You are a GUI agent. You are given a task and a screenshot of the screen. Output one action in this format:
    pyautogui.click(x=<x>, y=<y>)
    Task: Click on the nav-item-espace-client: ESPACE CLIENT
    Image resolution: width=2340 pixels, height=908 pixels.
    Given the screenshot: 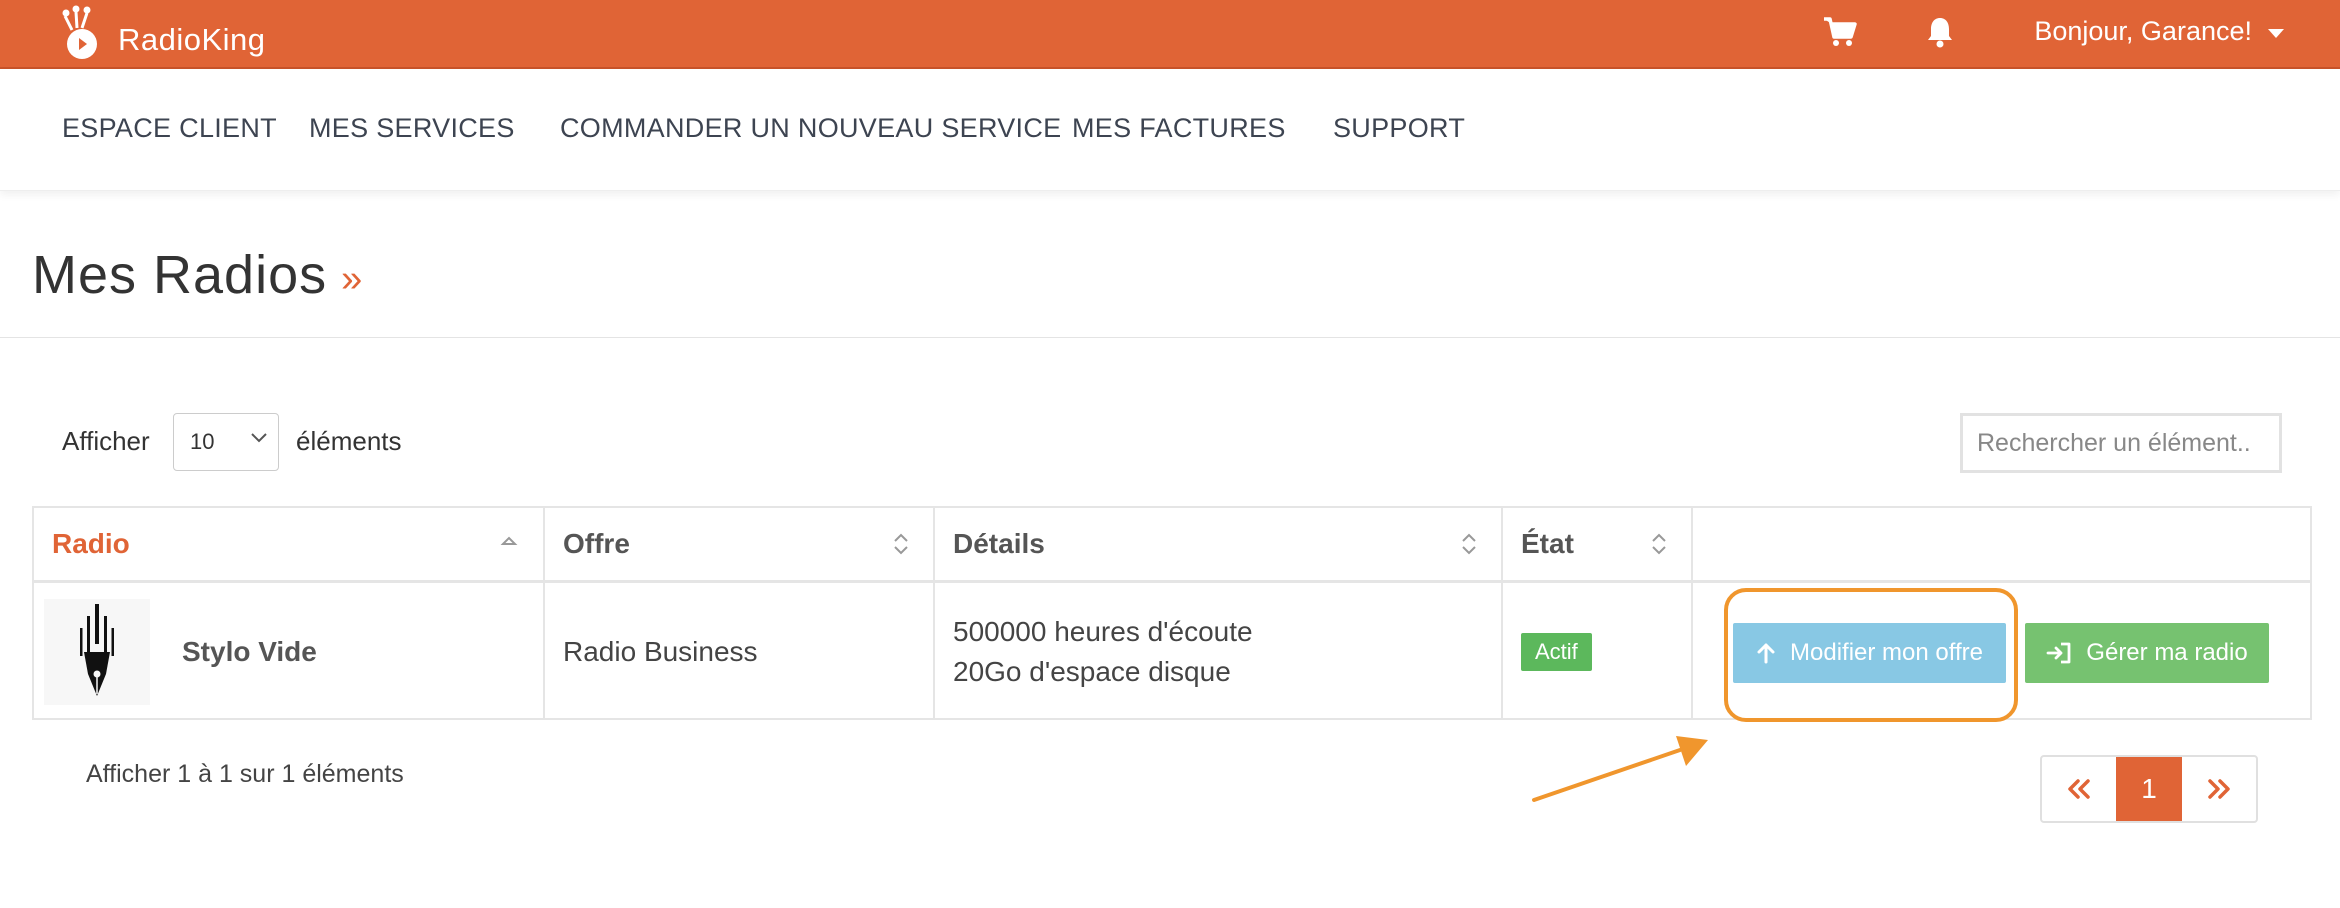 What is the action you would take?
    pyautogui.click(x=169, y=128)
    